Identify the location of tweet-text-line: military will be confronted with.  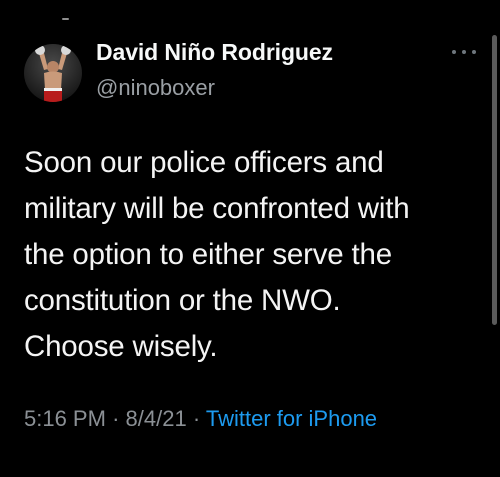
(217, 208).